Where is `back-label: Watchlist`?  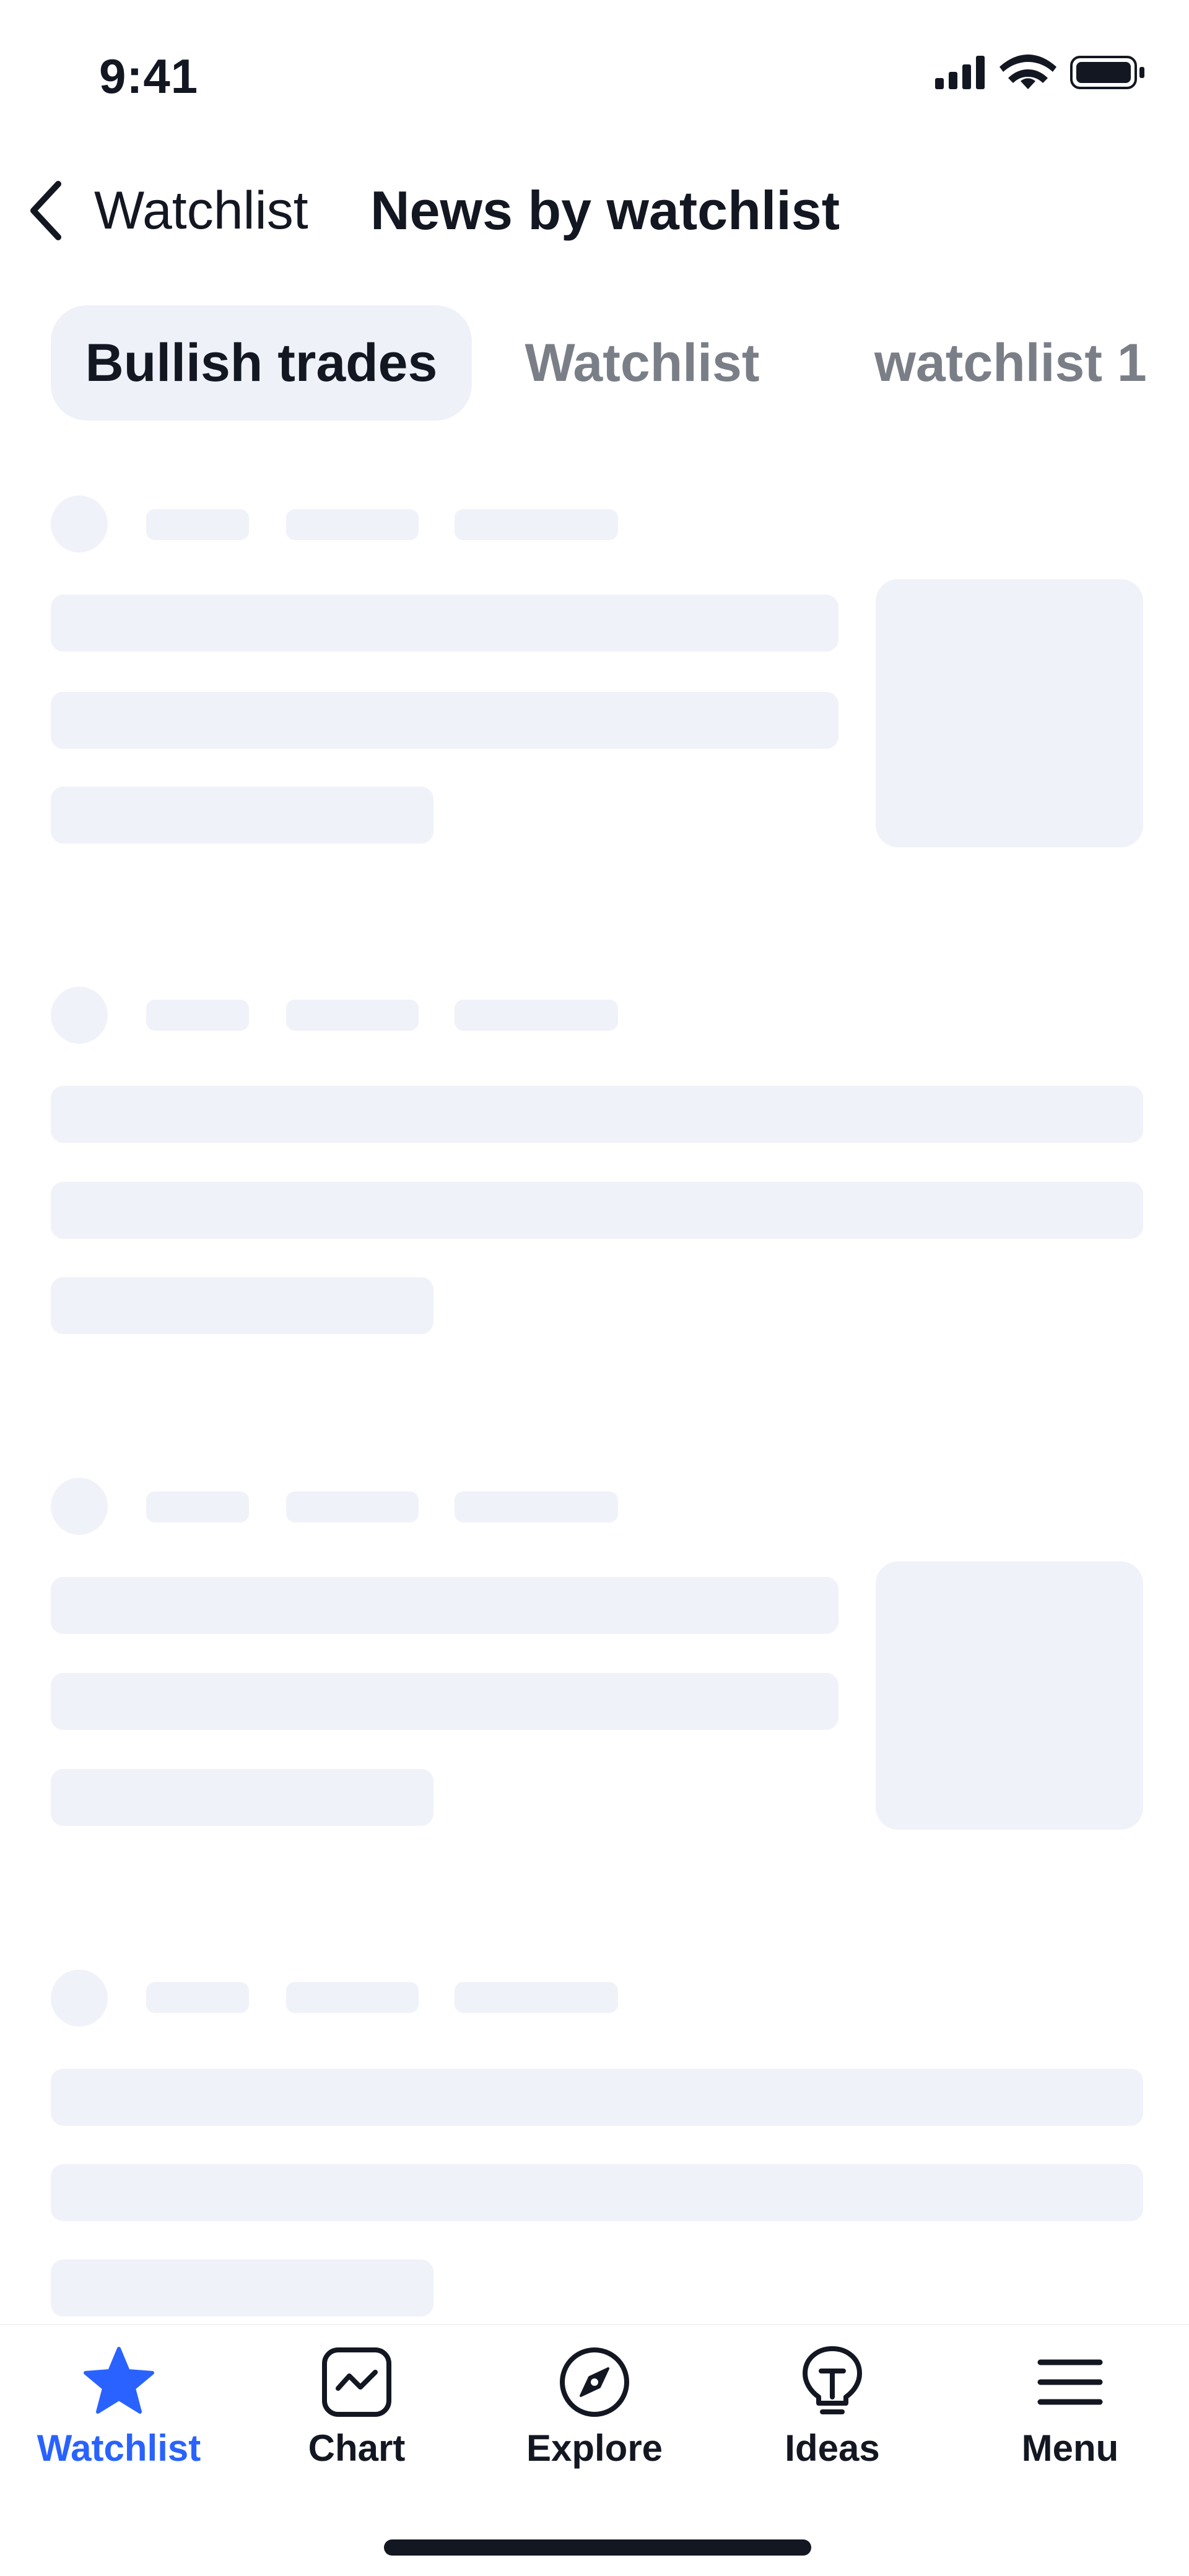 back-label: Watchlist is located at coordinates (201, 210).